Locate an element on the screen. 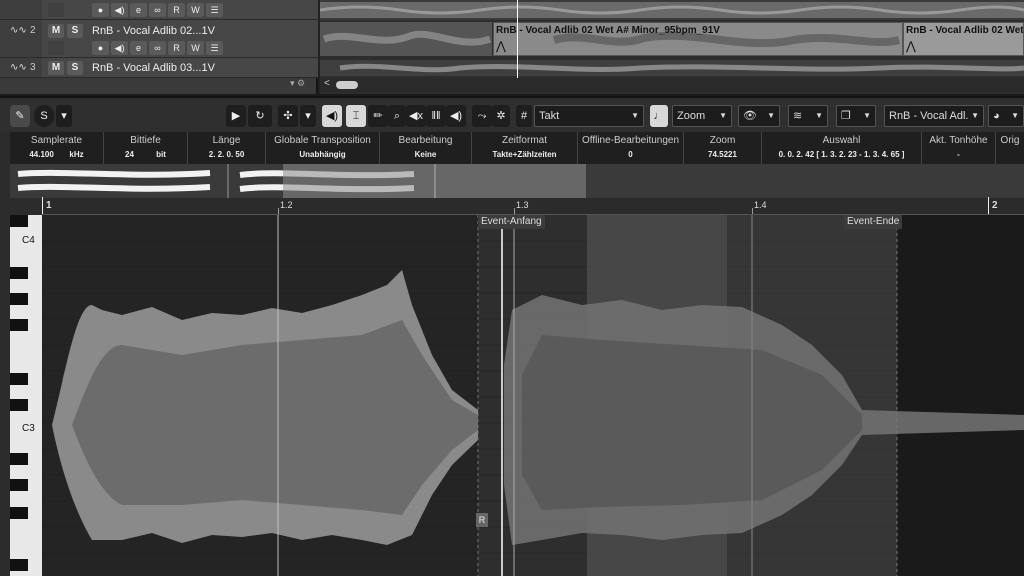 This screenshot has width=1024, height=576. info-time-format: Zeitformat Takte+Zählzeiten is located at coordinates (525, 148).